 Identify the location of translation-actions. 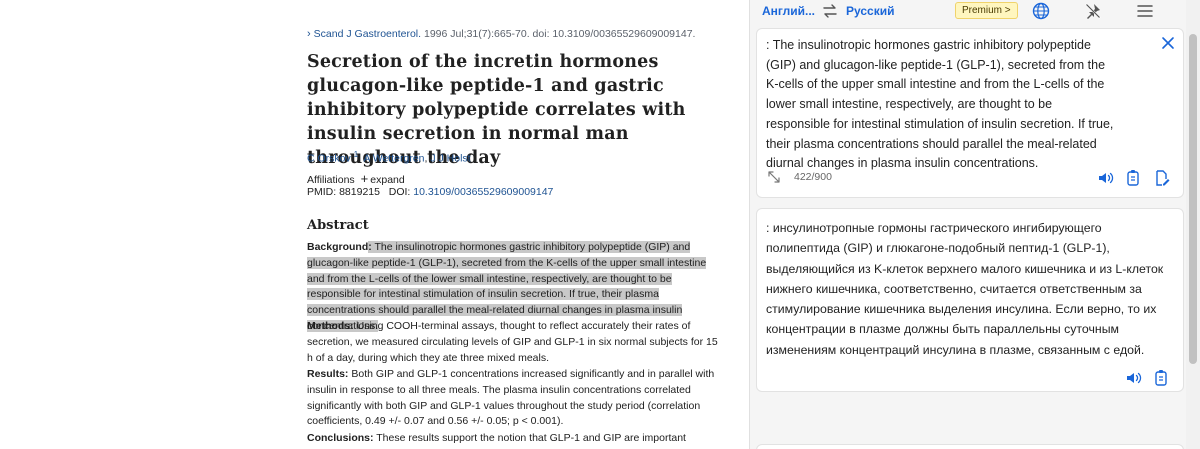
(1148, 378).